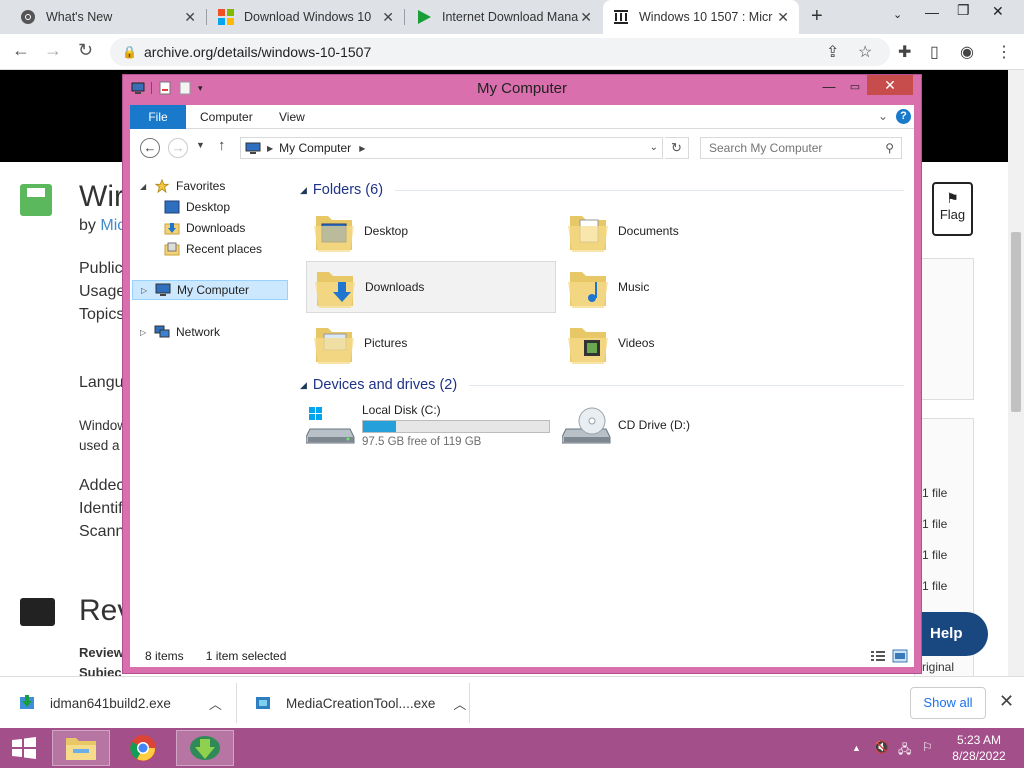 This screenshot has height=768, width=1024. I want to click on download-item-idman: idman641build2.exe ︿, so click(120, 703).